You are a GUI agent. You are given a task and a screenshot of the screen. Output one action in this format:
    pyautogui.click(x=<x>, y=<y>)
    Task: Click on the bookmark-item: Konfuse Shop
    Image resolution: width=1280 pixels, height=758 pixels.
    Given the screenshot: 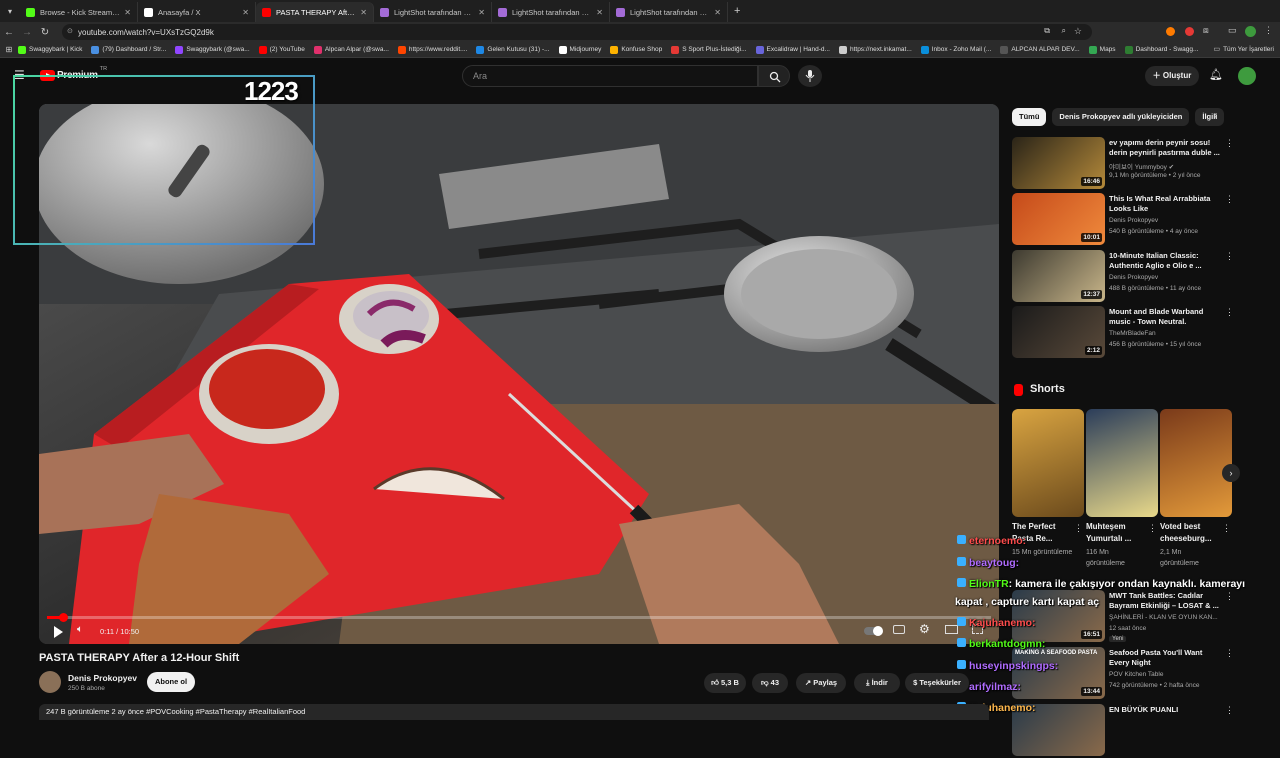 What is the action you would take?
    pyautogui.click(x=636, y=49)
    